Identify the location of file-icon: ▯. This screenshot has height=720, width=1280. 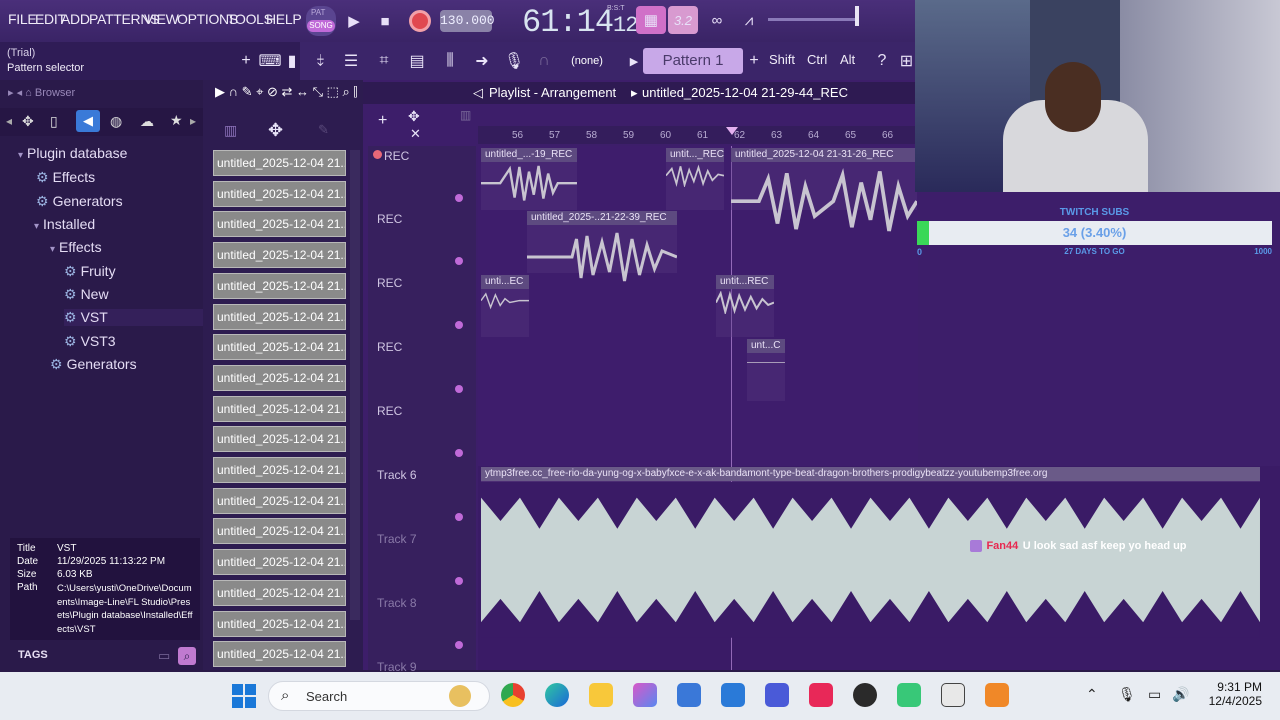
(54, 121).